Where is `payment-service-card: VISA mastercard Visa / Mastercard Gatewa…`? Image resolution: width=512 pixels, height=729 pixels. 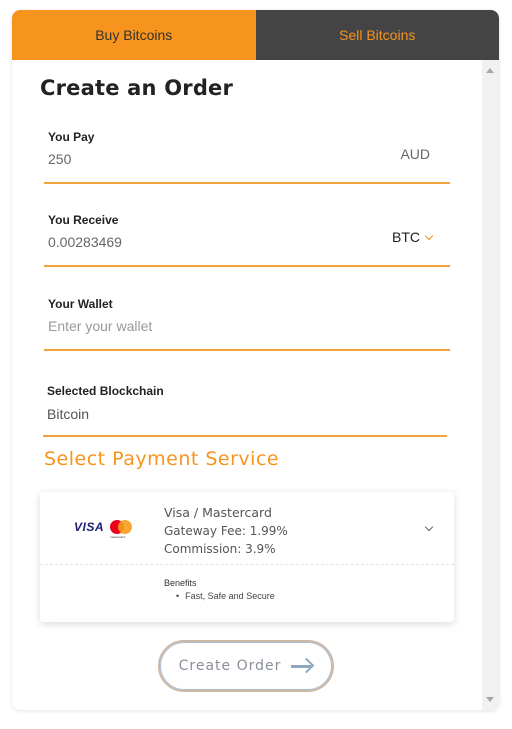
payment-service-card: VISA mastercard Visa / Mastercard Gatewa… is located at coordinates (247, 557).